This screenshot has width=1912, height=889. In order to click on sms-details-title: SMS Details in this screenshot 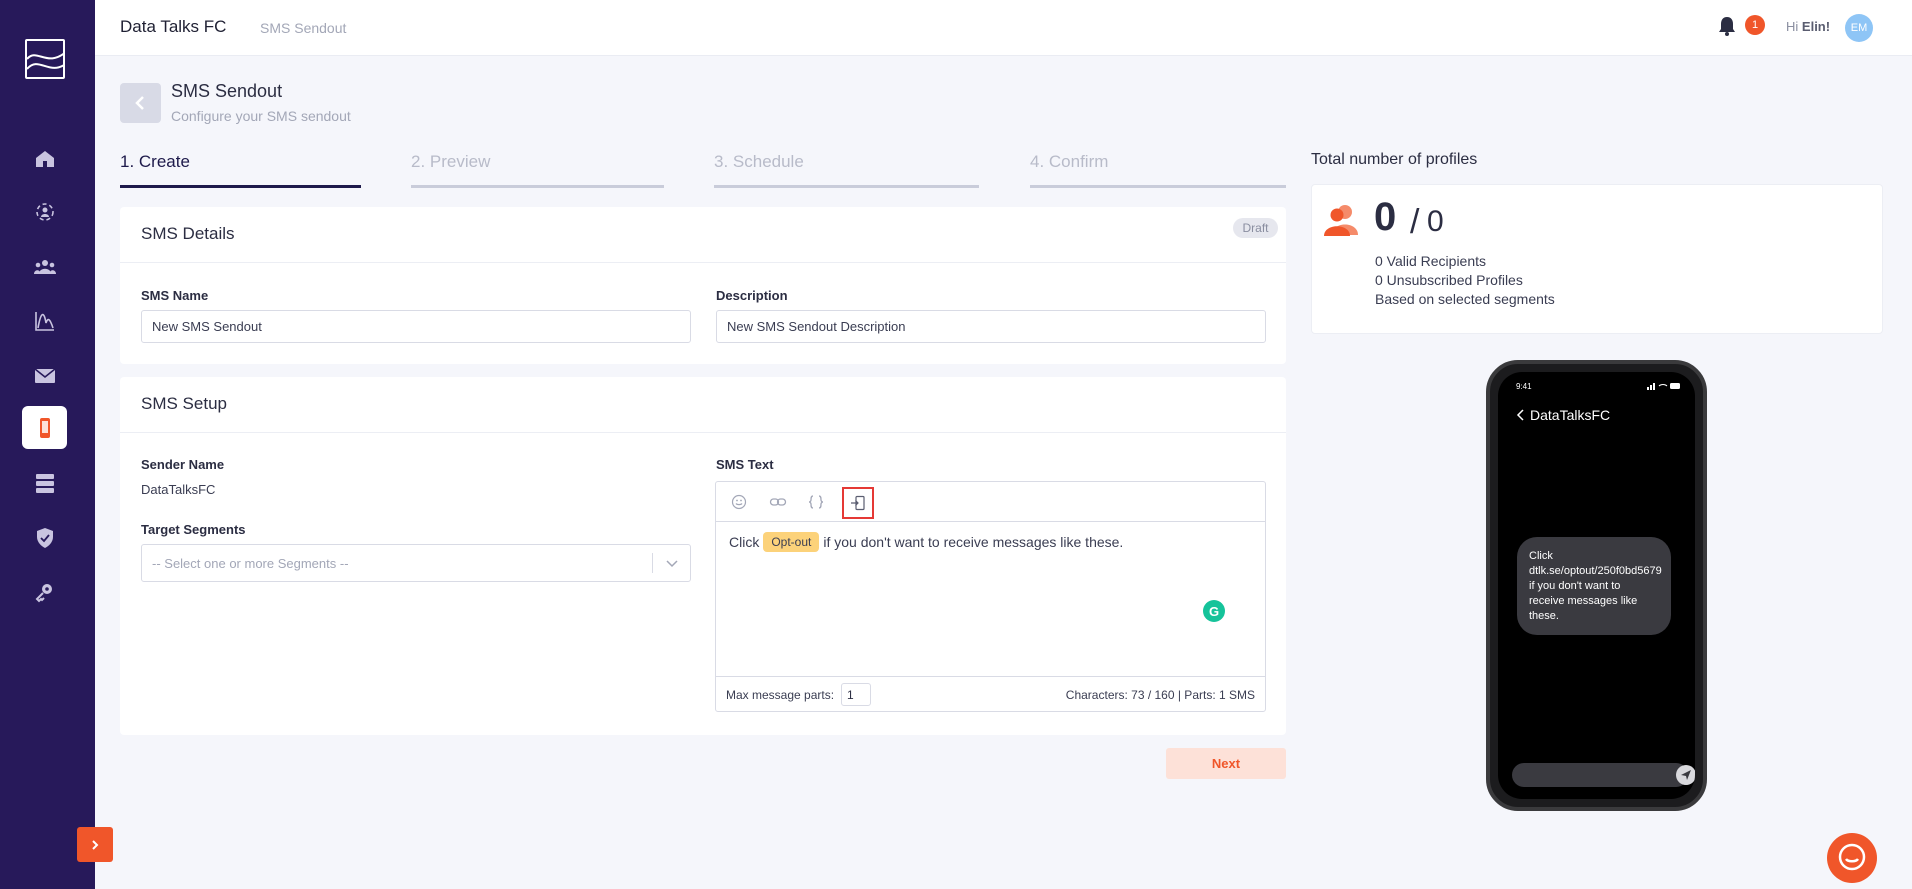, I will do `click(188, 233)`.